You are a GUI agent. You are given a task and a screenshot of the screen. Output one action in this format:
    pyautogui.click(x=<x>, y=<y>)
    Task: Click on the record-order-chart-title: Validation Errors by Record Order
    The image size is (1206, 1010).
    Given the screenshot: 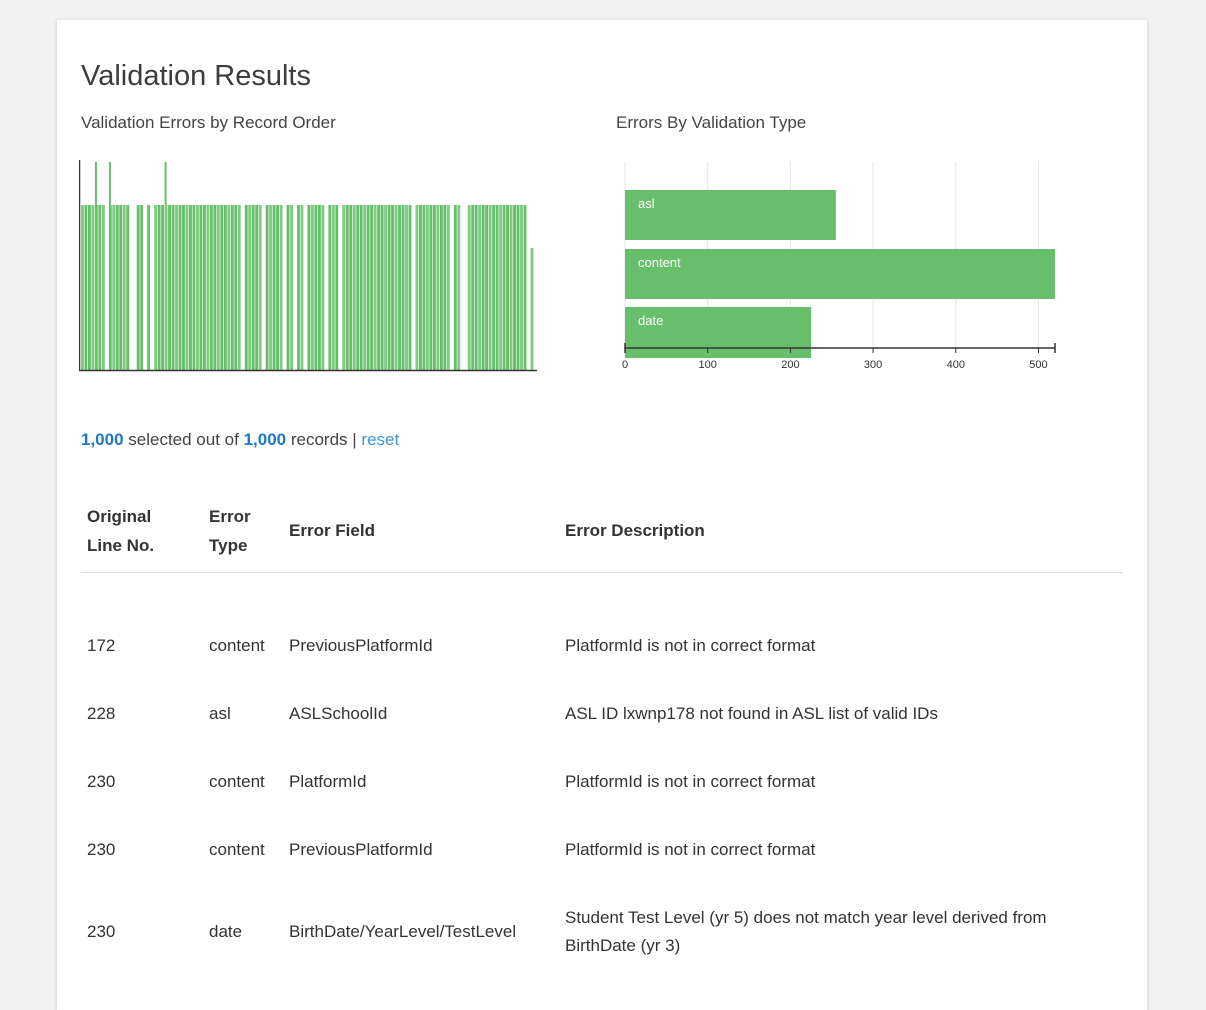 What is the action you would take?
    pyautogui.click(x=208, y=122)
    